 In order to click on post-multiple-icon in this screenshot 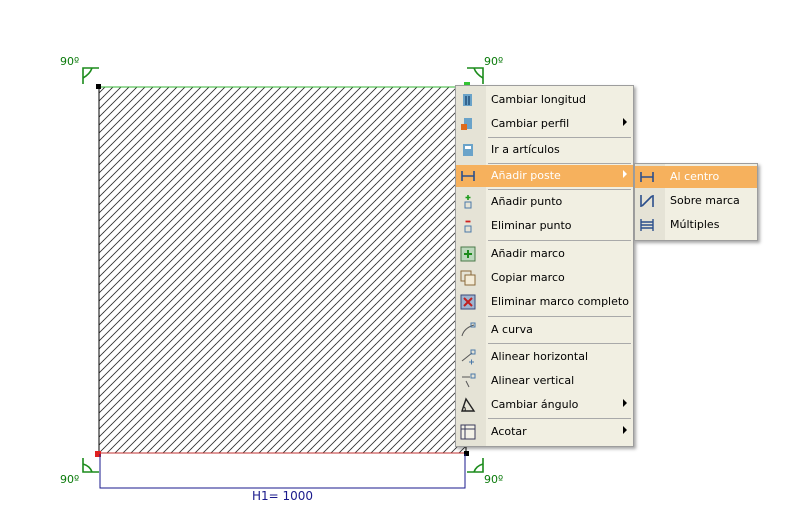, I will do `click(647, 225)`.